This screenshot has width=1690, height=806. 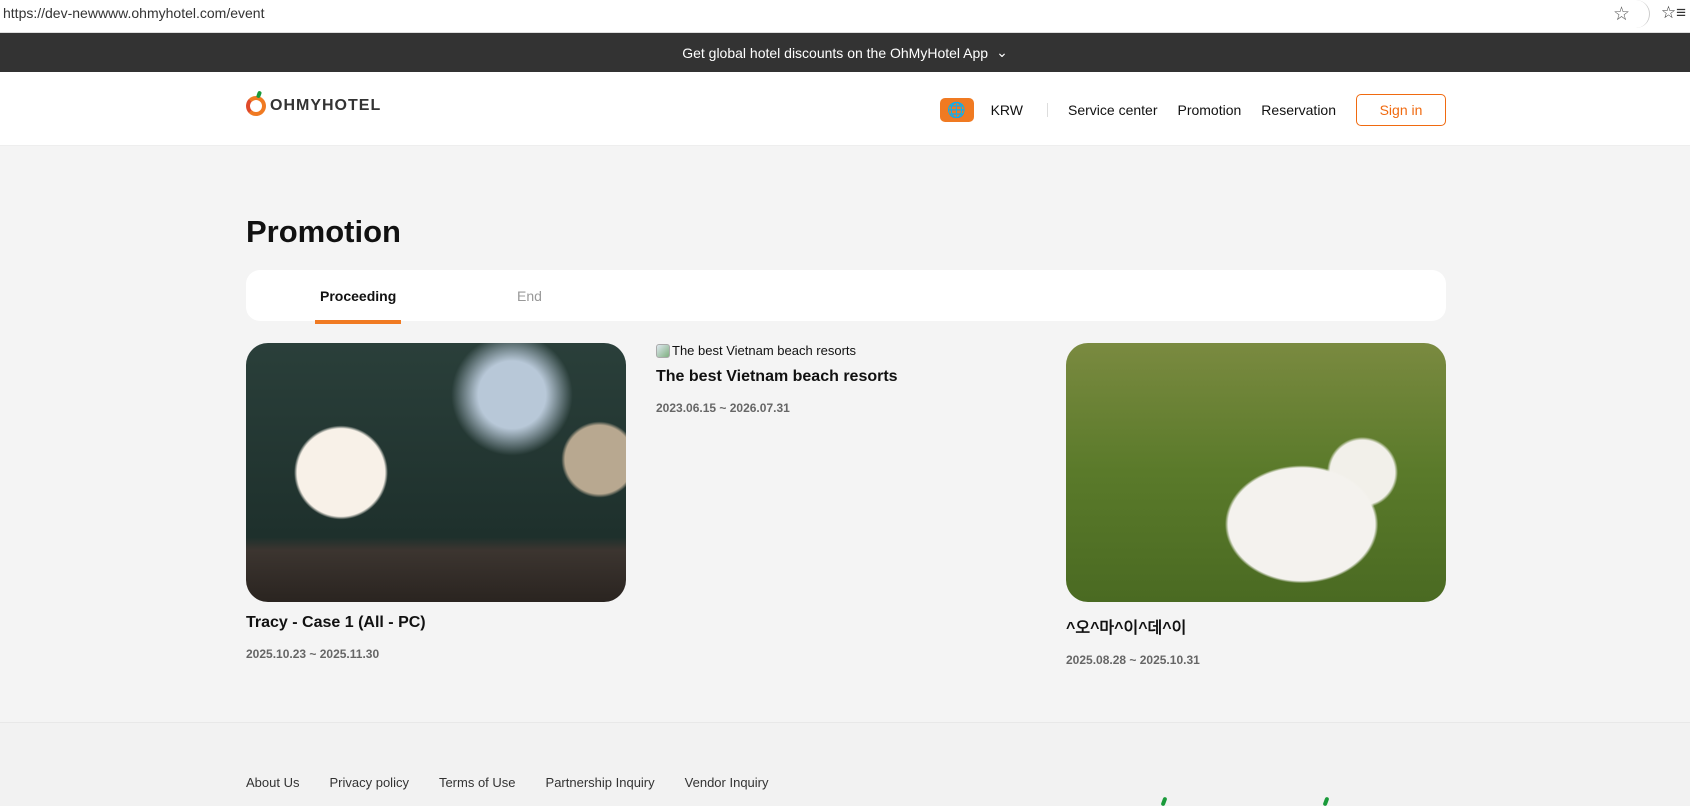 I want to click on tab-end: End, so click(x=529, y=296).